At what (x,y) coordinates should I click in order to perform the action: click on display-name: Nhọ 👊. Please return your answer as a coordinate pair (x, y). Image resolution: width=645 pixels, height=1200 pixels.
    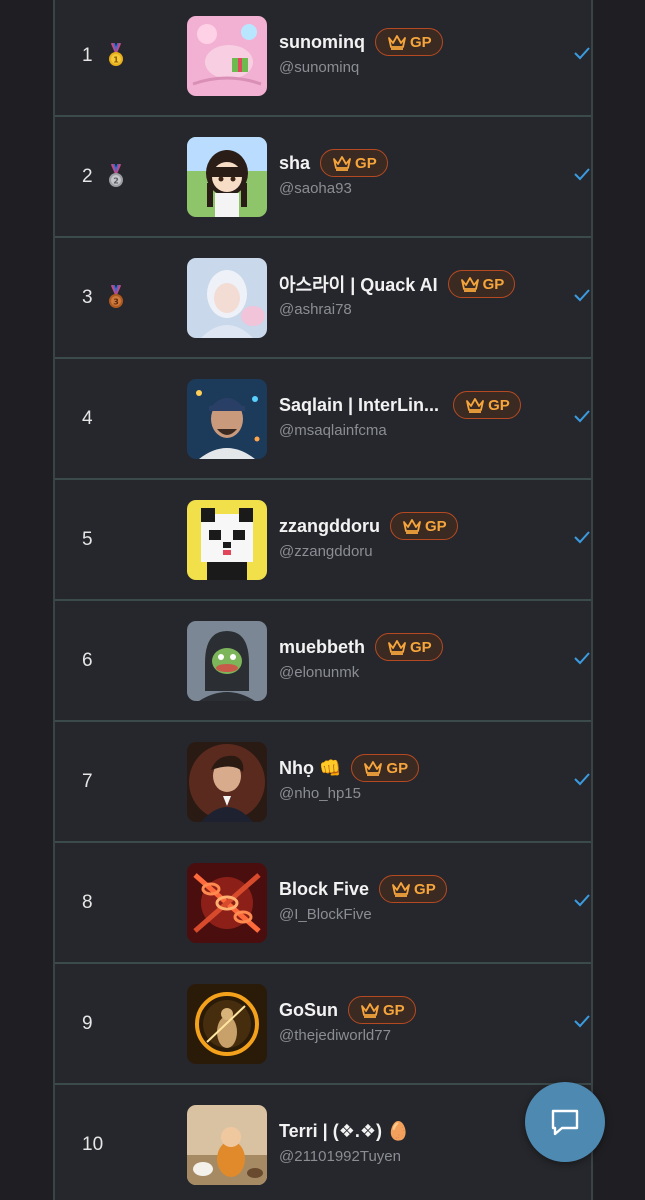
    Looking at the image, I should click on (310, 768).